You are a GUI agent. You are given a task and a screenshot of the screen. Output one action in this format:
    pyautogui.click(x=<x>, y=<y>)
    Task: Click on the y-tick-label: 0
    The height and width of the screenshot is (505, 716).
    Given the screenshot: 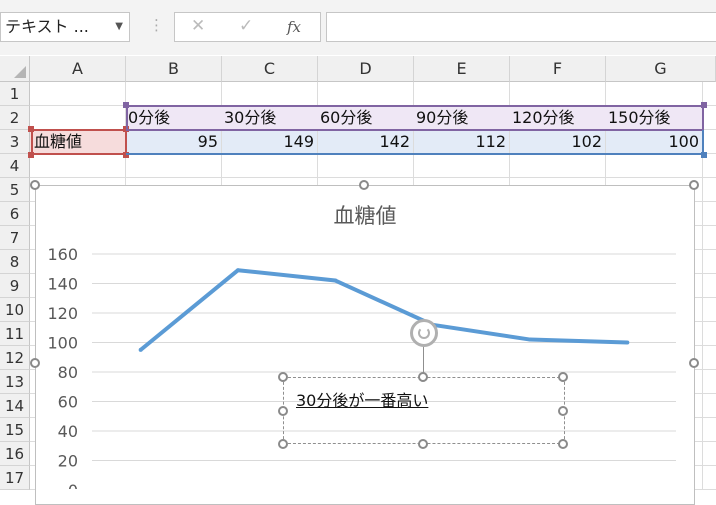 What is the action you would take?
    pyautogui.click(x=73, y=485)
    